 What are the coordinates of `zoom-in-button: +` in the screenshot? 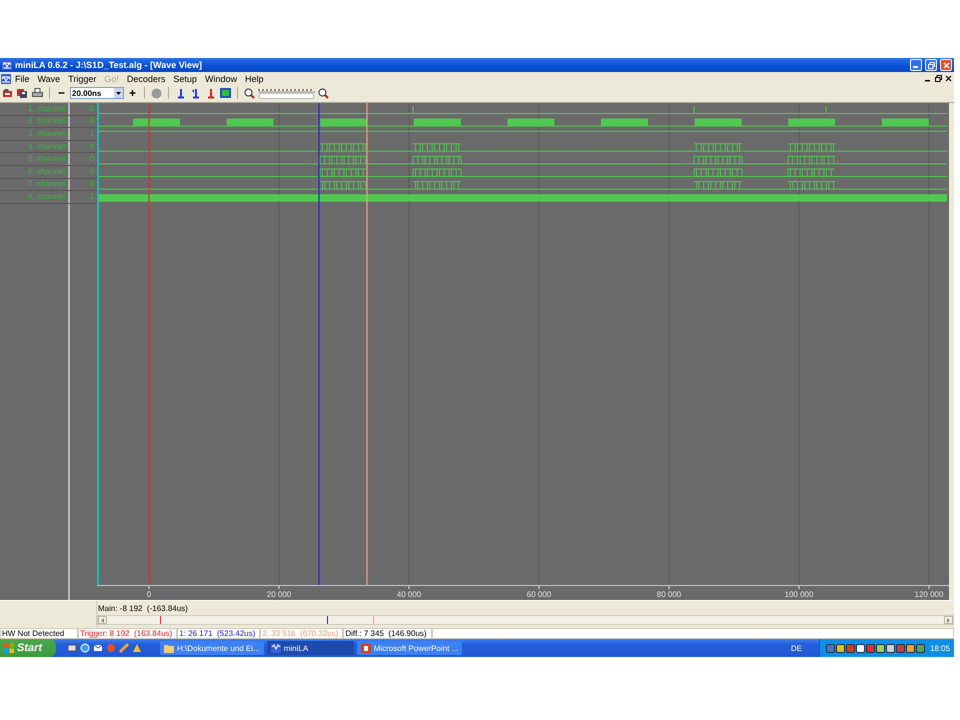 It's located at (132, 93).